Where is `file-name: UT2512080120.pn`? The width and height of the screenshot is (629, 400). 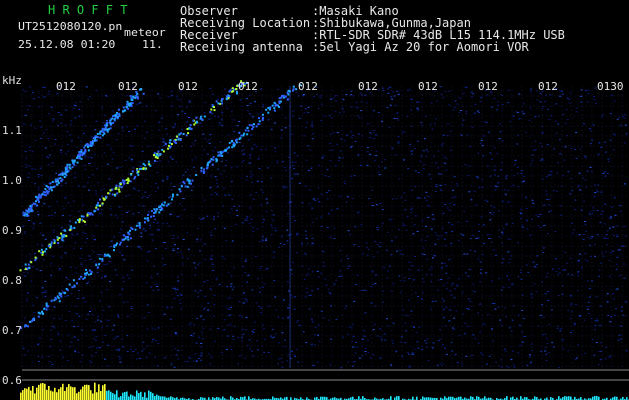
file-name: UT2512080120.pn is located at coordinates (70, 26).